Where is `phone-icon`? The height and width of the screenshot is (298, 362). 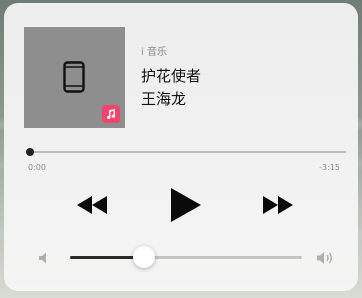 phone-icon is located at coordinates (74, 77).